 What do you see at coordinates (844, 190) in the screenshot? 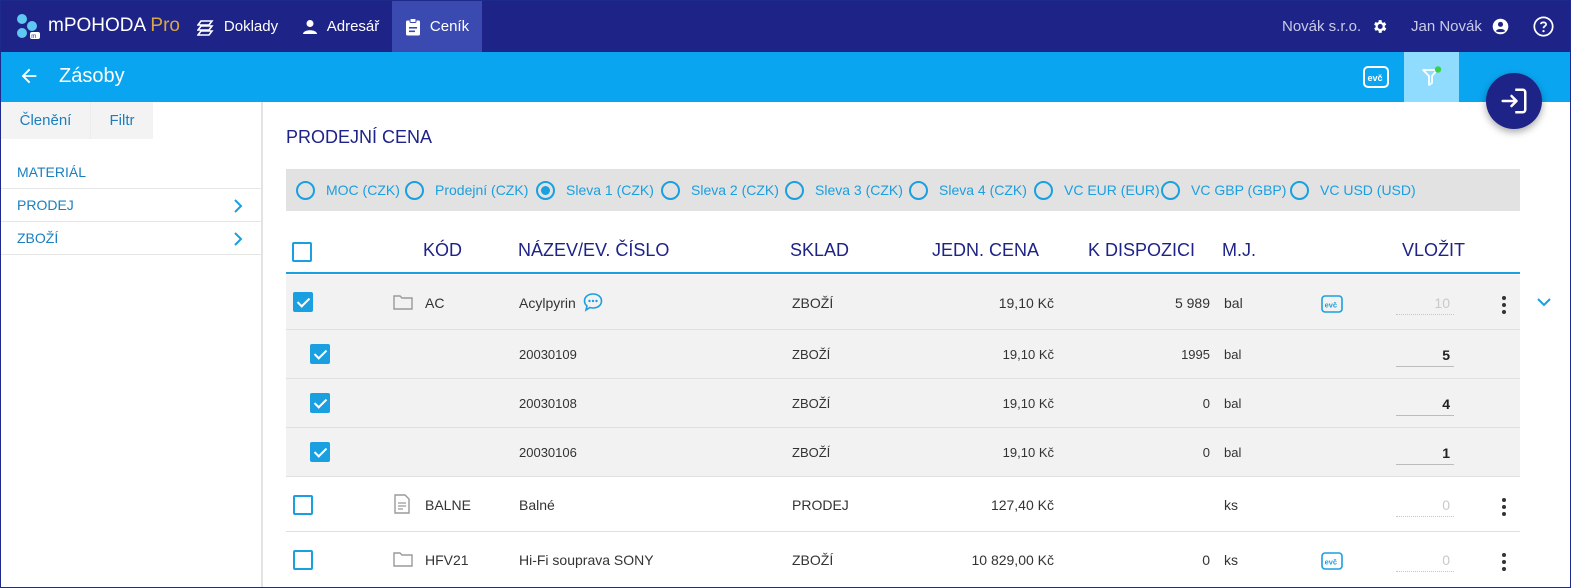
I see `radio-sleva-3: Sleva 3 (CZK)` at bounding box center [844, 190].